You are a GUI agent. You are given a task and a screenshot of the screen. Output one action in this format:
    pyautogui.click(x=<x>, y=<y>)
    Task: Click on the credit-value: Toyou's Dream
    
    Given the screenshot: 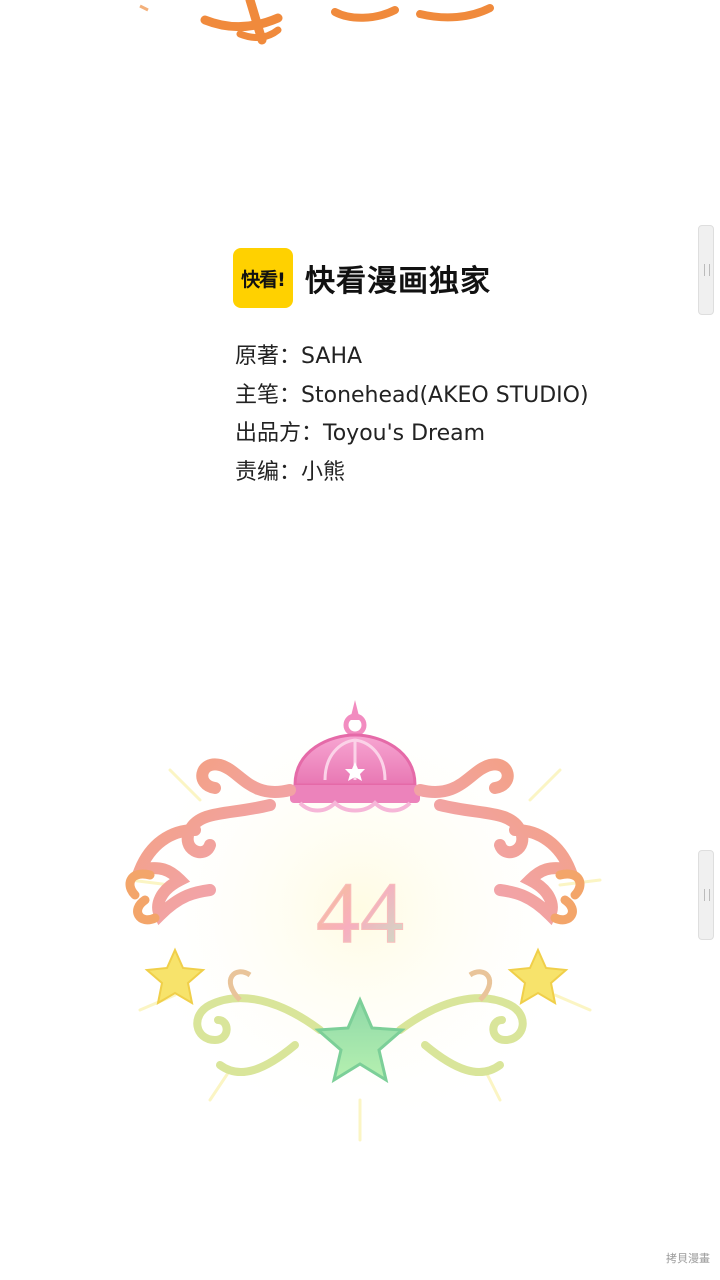 What is the action you would take?
    pyautogui.click(x=404, y=433)
    